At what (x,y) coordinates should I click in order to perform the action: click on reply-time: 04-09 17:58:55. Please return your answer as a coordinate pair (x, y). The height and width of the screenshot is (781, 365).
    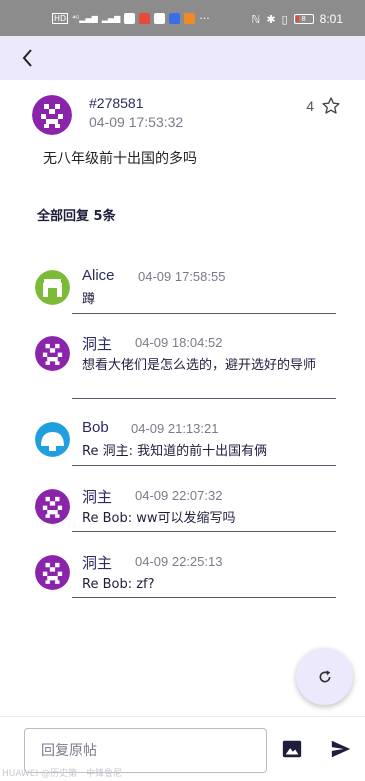
    Looking at the image, I should click on (182, 276).